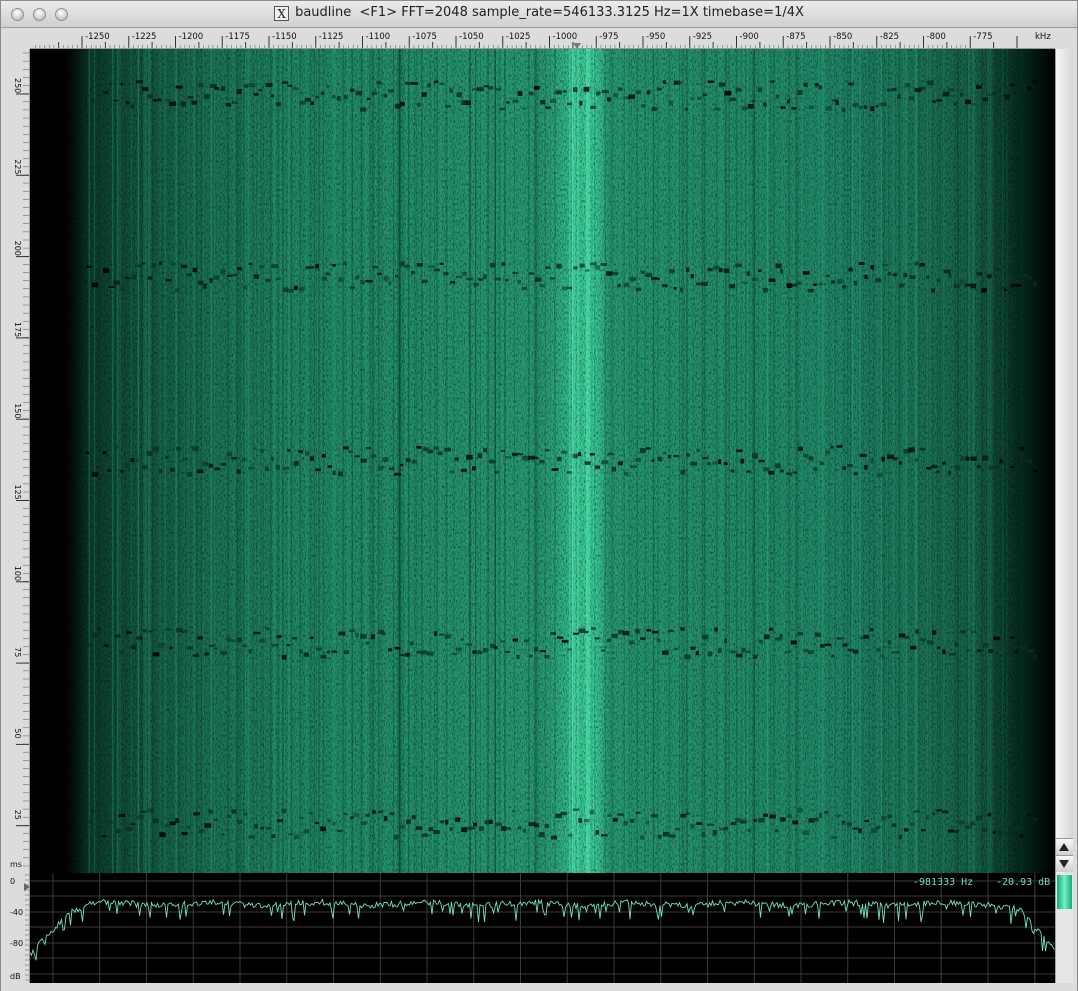 Image resolution: width=1078 pixels, height=991 pixels. I want to click on db-unit-label: dB, so click(15, 976).